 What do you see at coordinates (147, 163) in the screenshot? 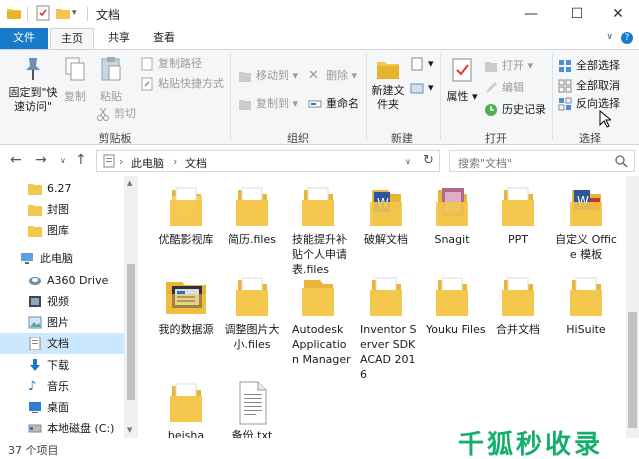
I see `breadcrumb-this-pc: 此电脑` at bounding box center [147, 163].